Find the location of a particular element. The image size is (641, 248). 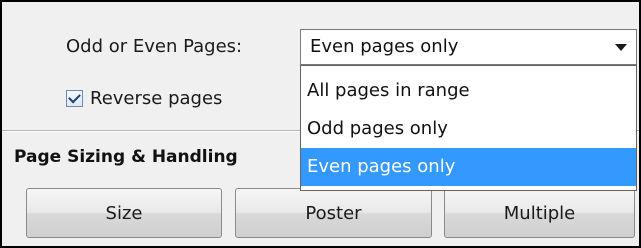

dropdown-arrow-button is located at coordinates (621, 47).